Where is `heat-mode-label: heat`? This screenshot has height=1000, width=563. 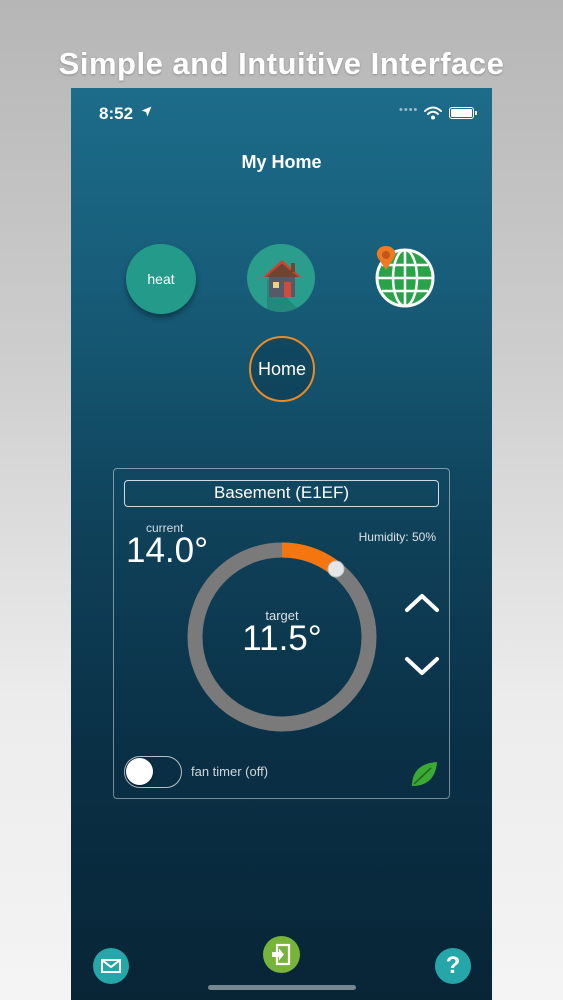
heat-mode-label: heat is located at coordinates (161, 279).